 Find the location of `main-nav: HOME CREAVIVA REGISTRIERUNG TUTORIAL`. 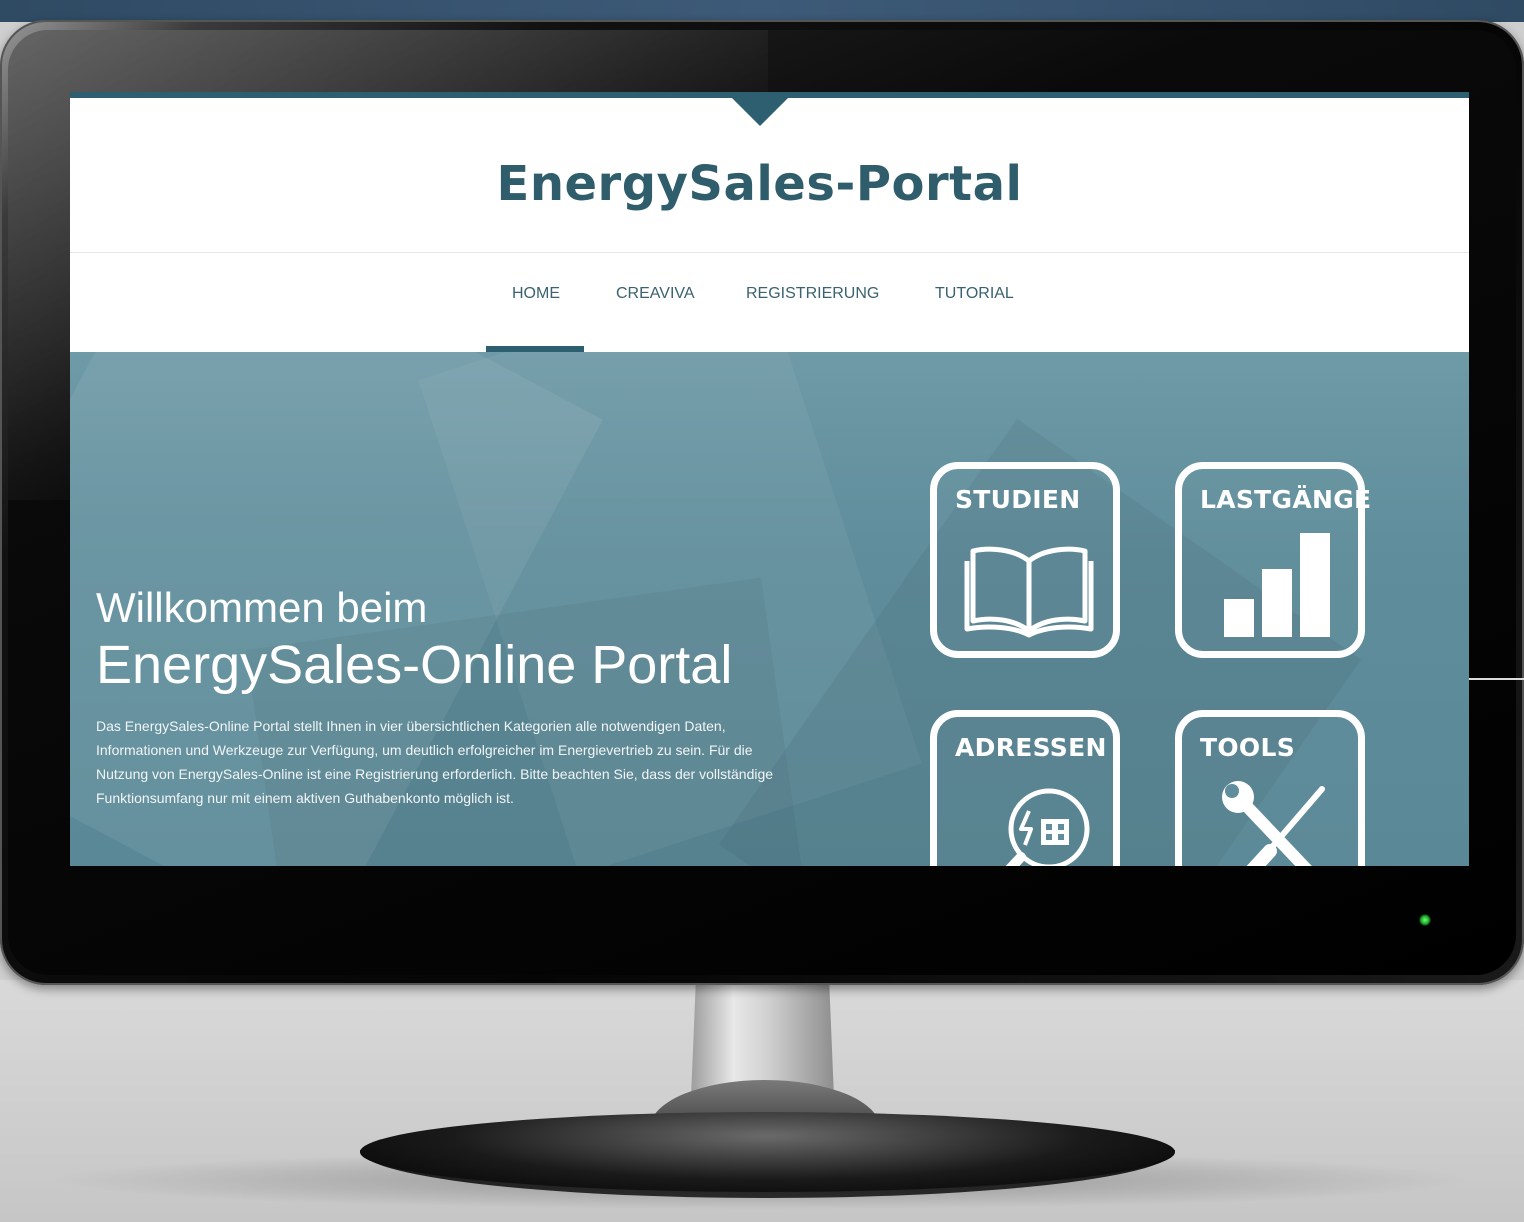

main-nav: HOME CREAVIVA REGISTRIERUNG TUTORIAL is located at coordinates (769, 302).